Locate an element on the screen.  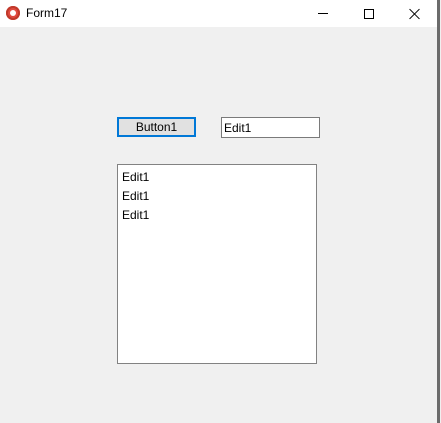
minimize-icon is located at coordinates (323, 13).